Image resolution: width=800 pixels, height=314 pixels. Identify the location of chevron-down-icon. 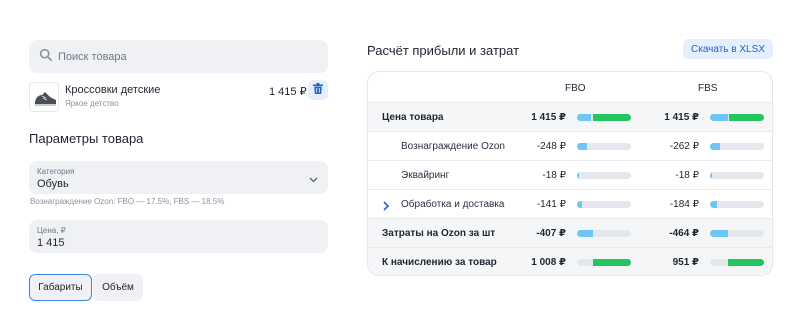
(313, 177).